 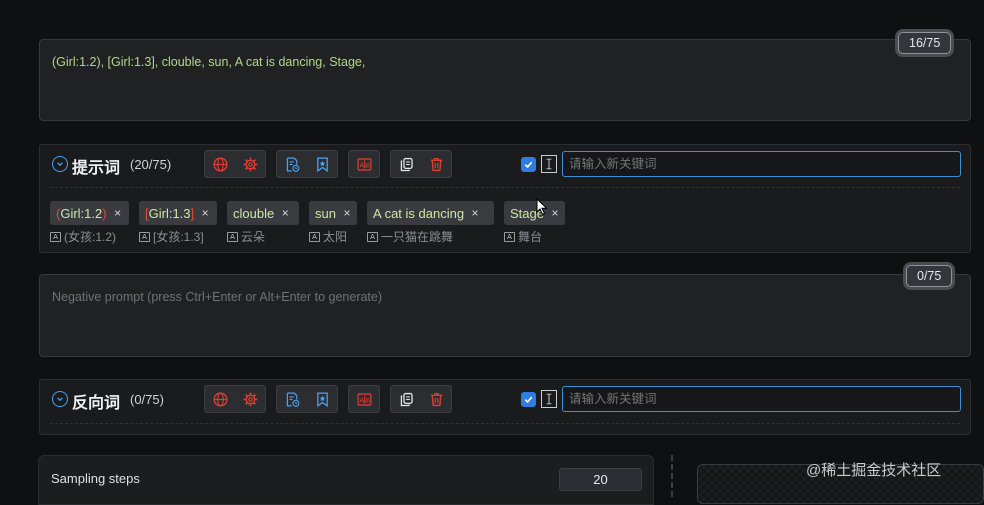 I want to click on prompt-keyword-input, so click(x=761, y=164).